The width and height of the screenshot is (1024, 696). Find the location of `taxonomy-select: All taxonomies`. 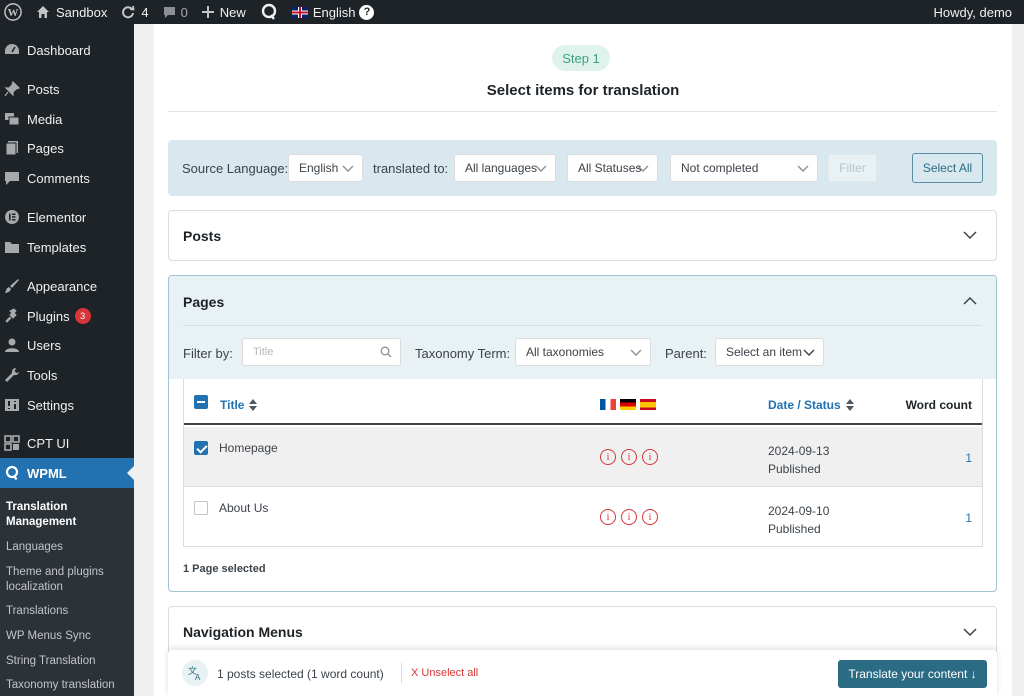

taxonomy-select: All taxonomies is located at coordinates (583, 352).